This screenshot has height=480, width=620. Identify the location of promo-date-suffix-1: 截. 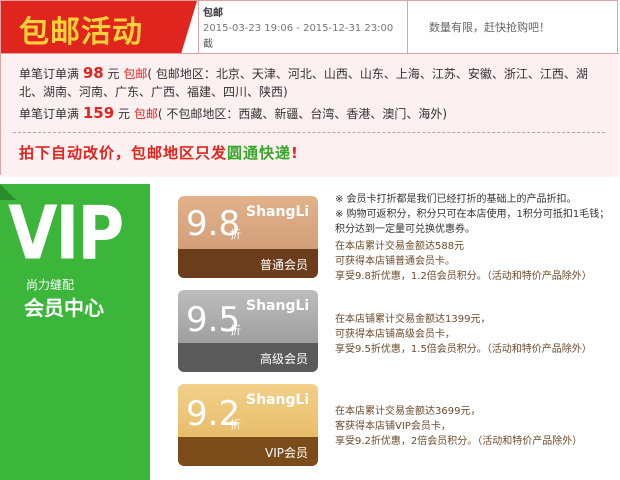
(208, 44).